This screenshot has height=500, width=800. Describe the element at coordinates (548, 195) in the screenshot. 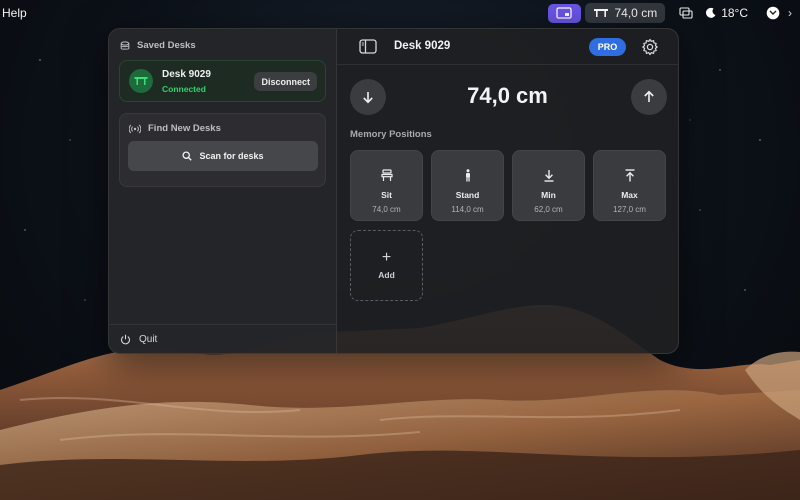

I see `memory-position-name: Min` at that location.